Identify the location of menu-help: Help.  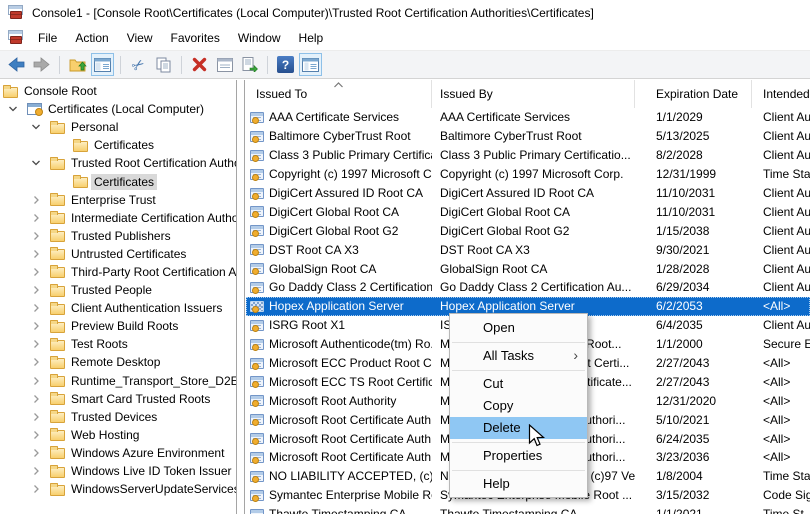
(311, 38).